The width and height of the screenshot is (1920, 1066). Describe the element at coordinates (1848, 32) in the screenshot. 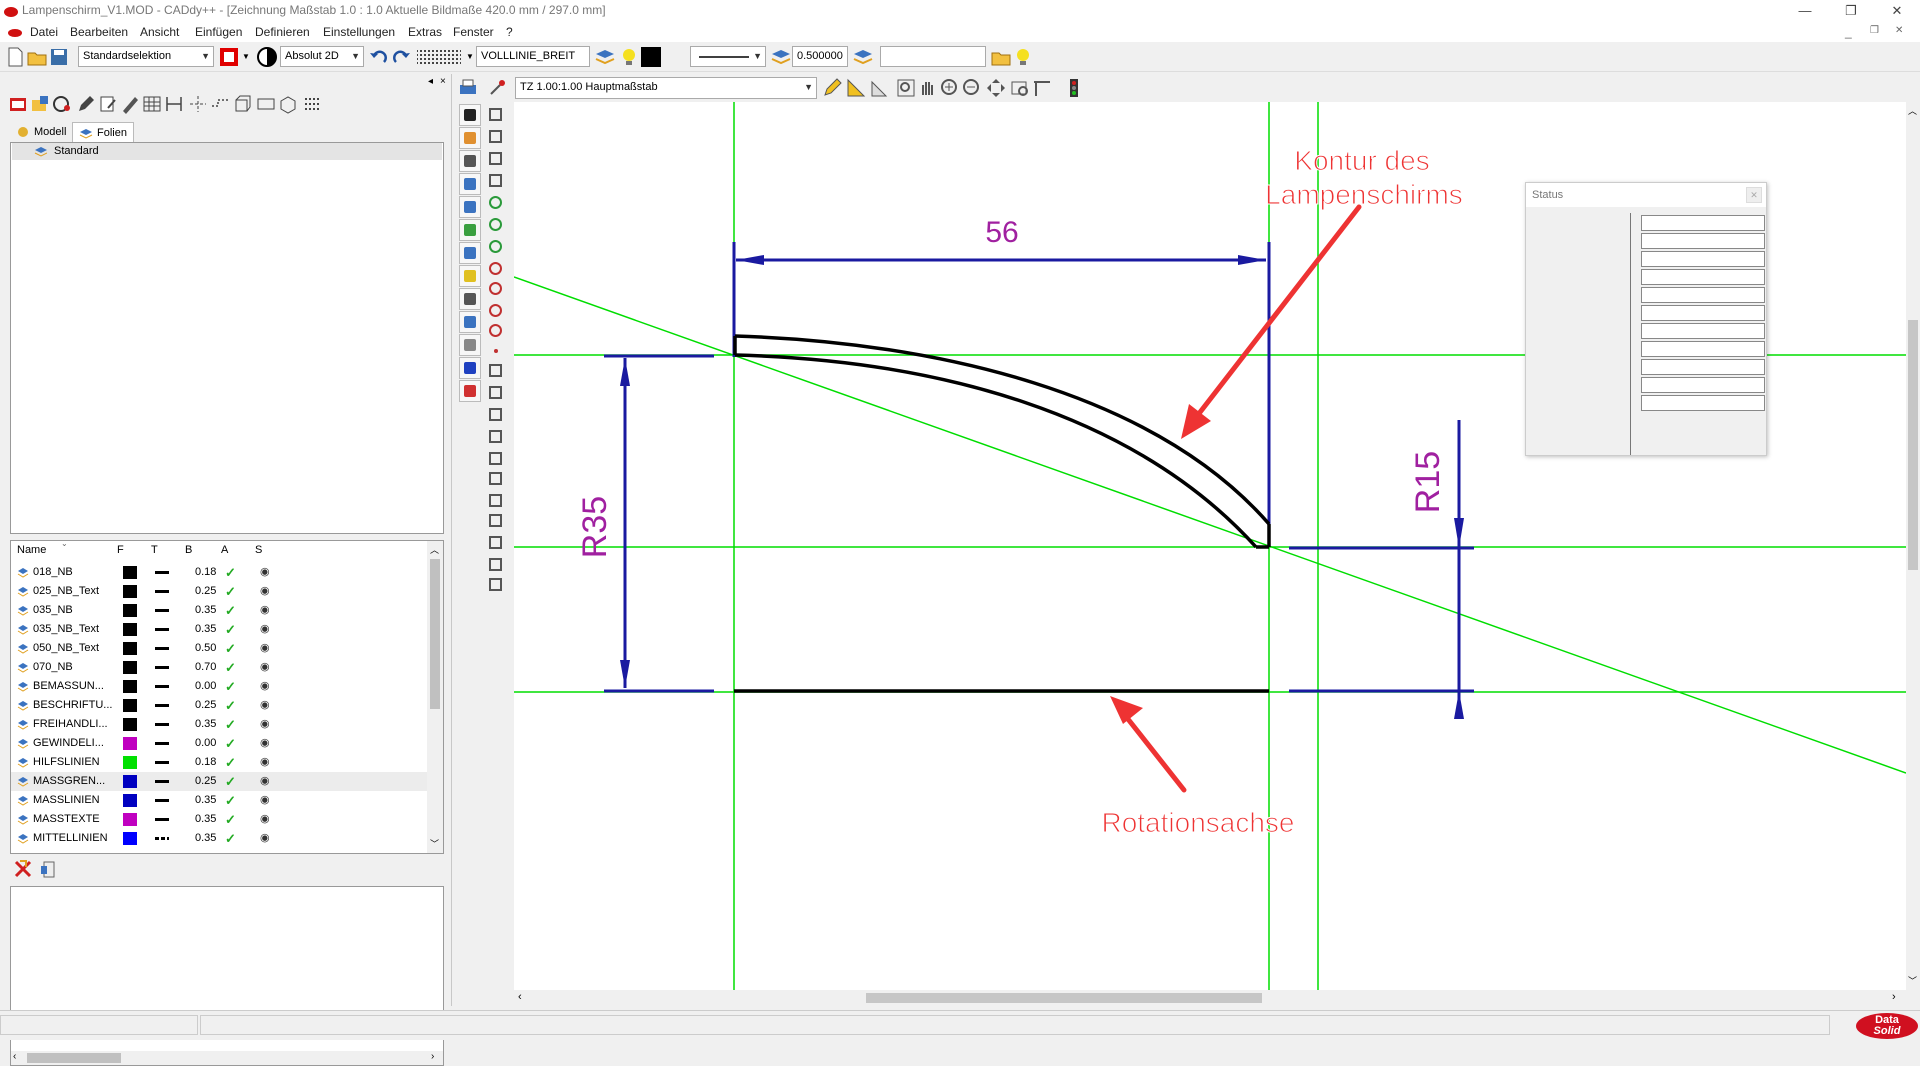

I see `child-minimize-button: _` at that location.